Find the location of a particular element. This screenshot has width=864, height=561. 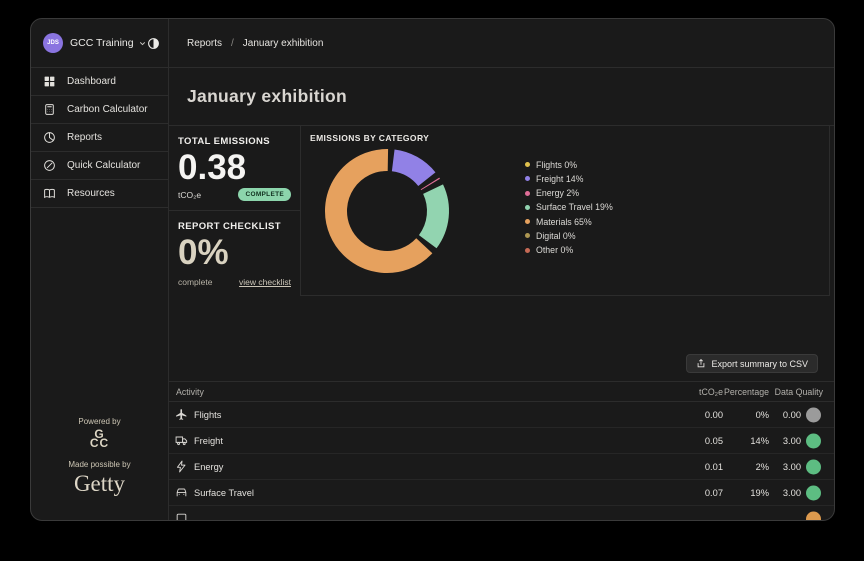

data-quality-cell: 0.00 is located at coordinates (791, 414).